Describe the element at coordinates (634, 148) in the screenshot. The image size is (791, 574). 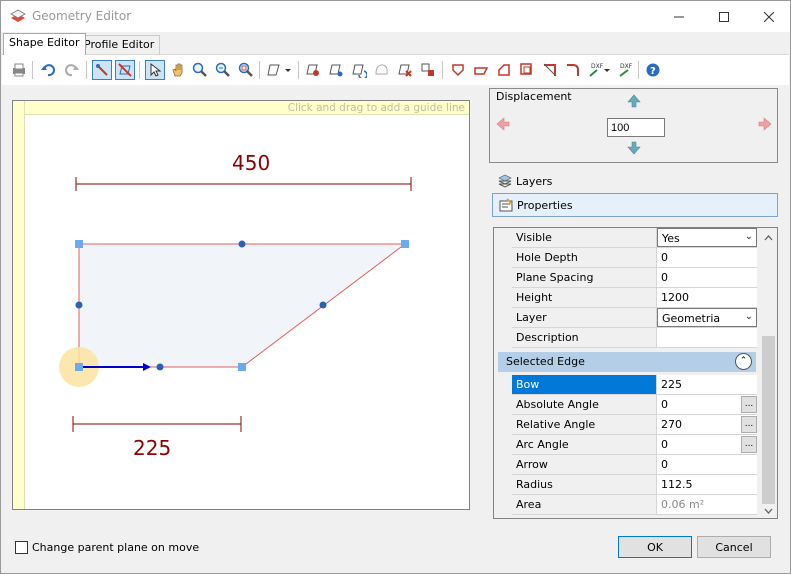
I see `move-down-icon` at that location.